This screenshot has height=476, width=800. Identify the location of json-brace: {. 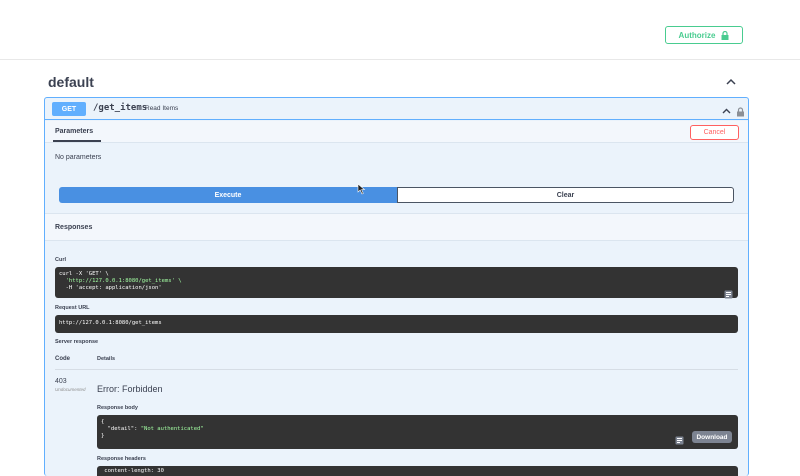
(103, 422).